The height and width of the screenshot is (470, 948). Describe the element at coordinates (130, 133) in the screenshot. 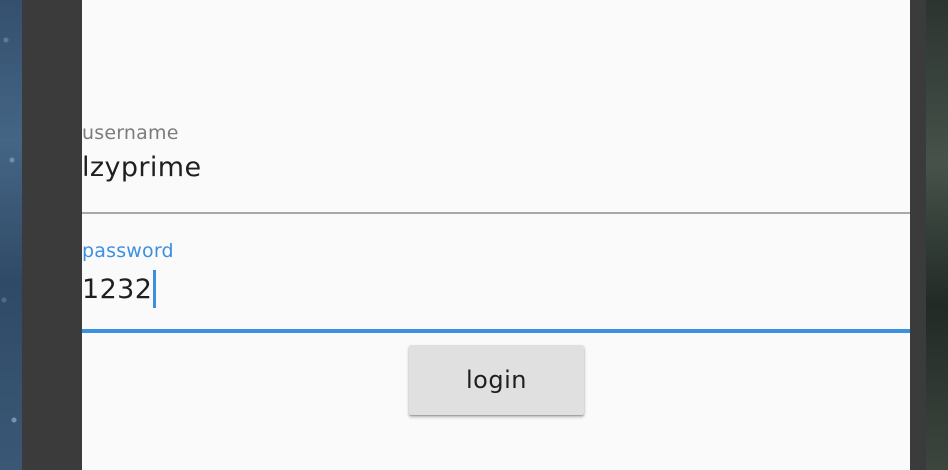

I see `username-label: username` at that location.